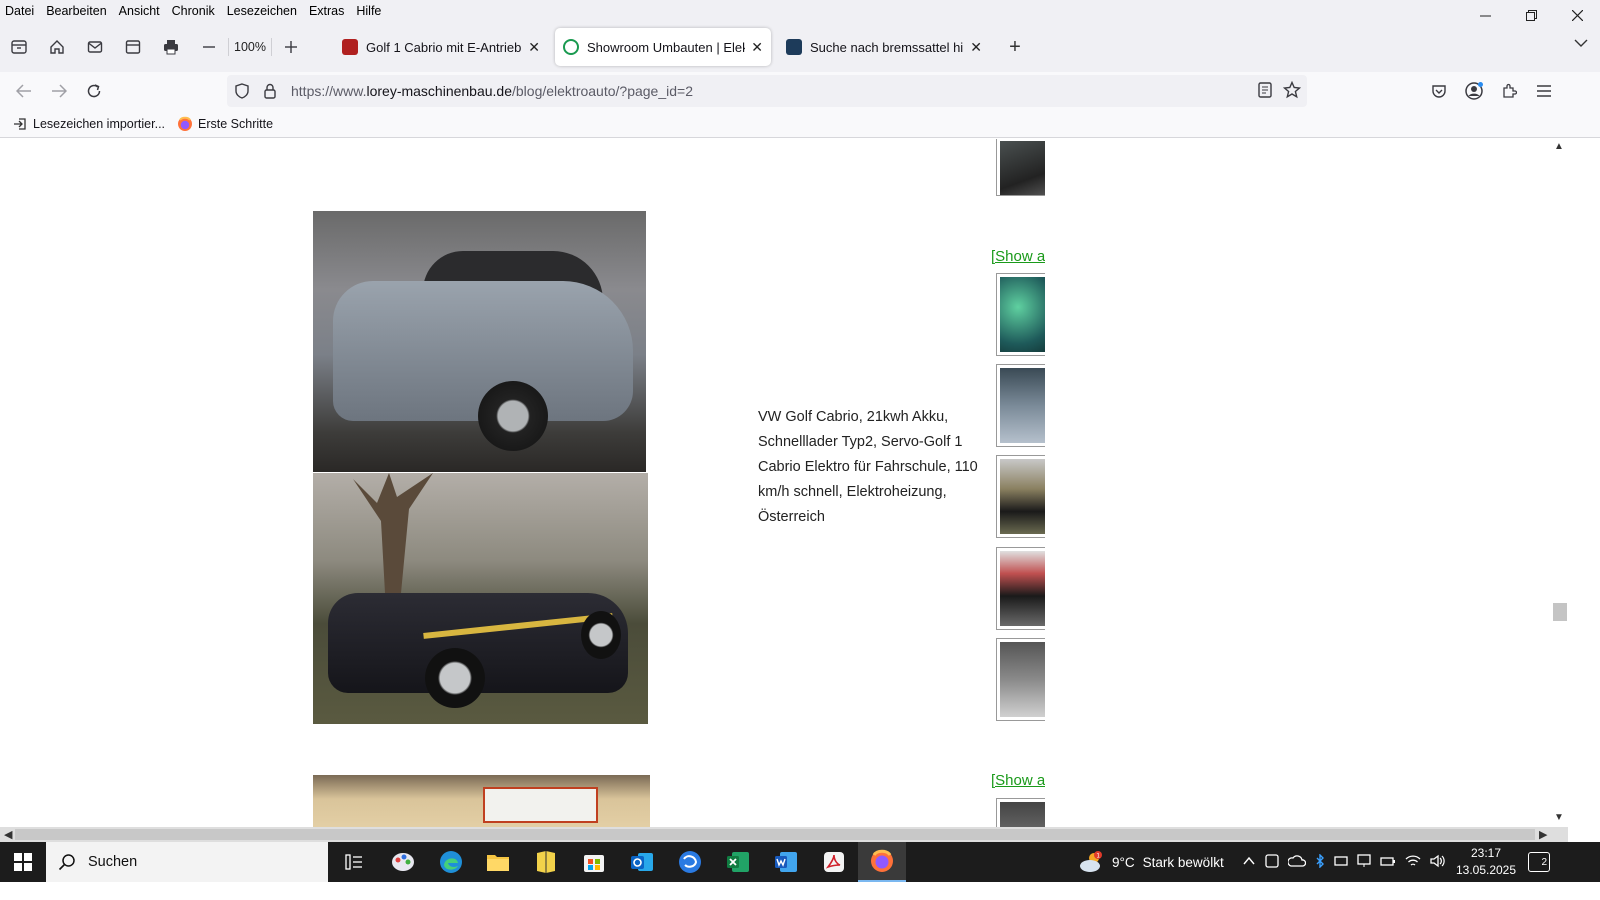  What do you see at coordinates (1249, 862) in the screenshot?
I see `chevron-up-icon` at bounding box center [1249, 862].